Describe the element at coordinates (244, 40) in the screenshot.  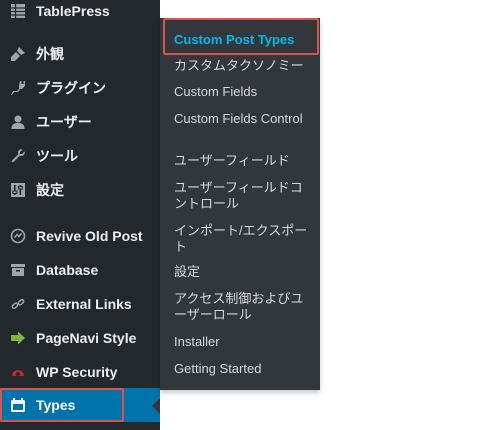
I see `submenu-item-custom-post-types: Custom Post Types` at that location.